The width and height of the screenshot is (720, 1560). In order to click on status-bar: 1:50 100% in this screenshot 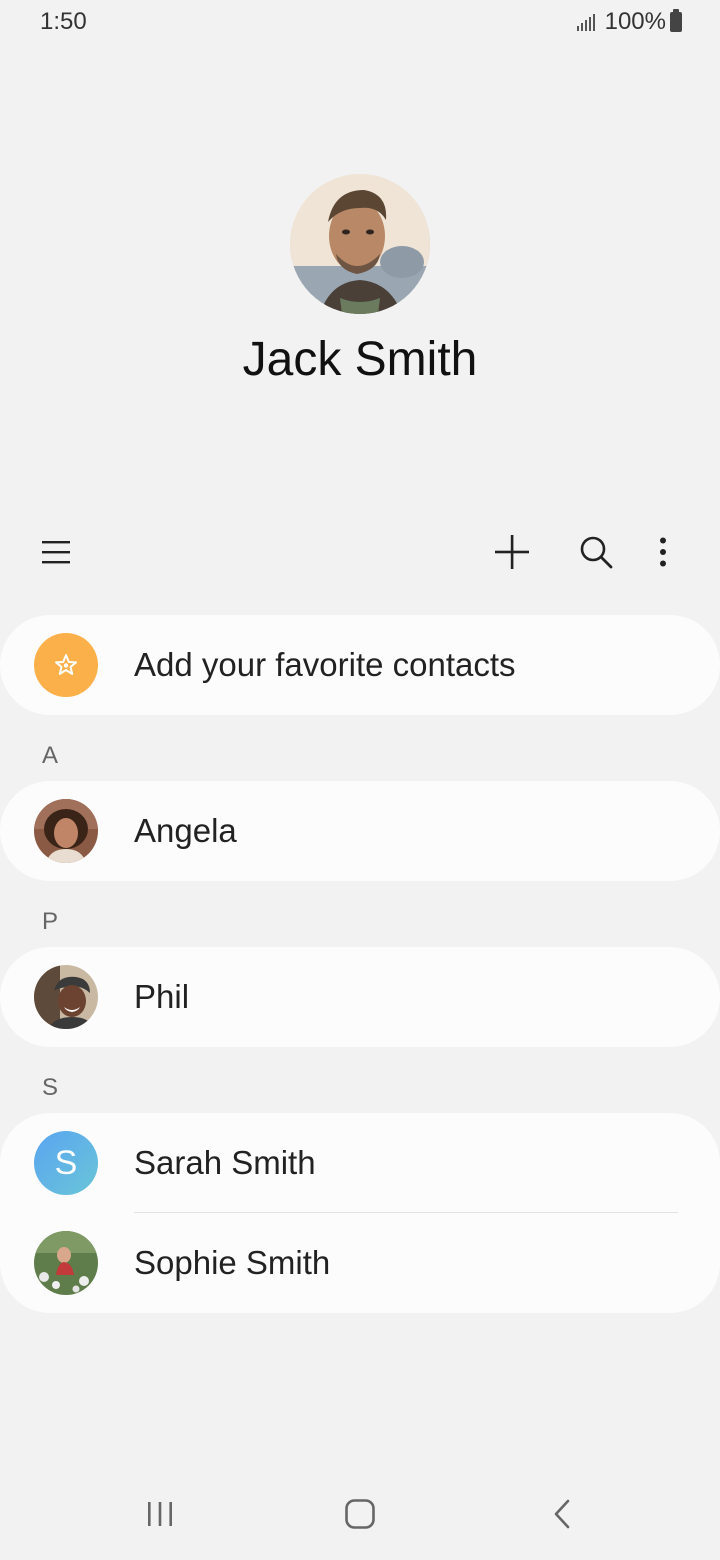, I will do `click(360, 22)`.